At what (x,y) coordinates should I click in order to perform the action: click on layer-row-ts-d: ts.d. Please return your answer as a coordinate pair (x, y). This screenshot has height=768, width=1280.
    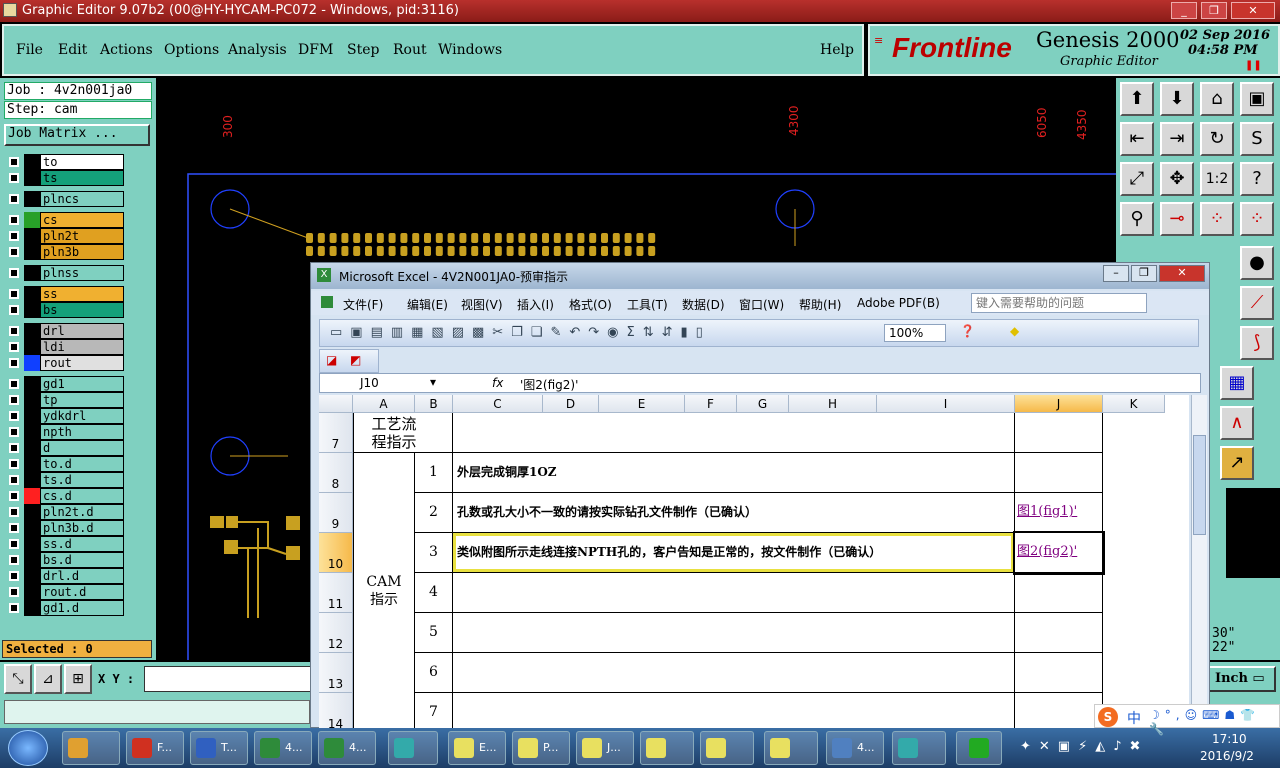
    Looking at the image, I should click on (65, 480).